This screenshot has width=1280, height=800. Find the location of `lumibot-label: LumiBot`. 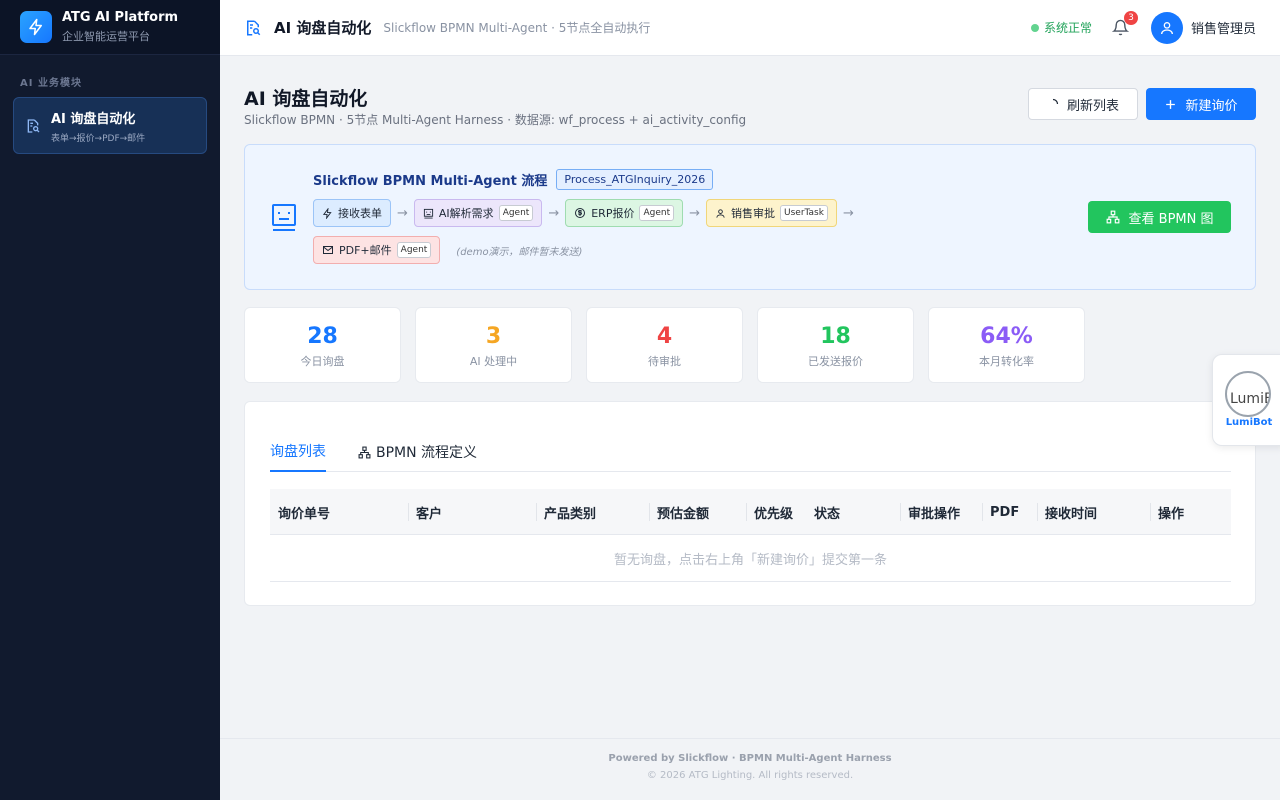

lumibot-label: LumiBot is located at coordinates (1249, 422).